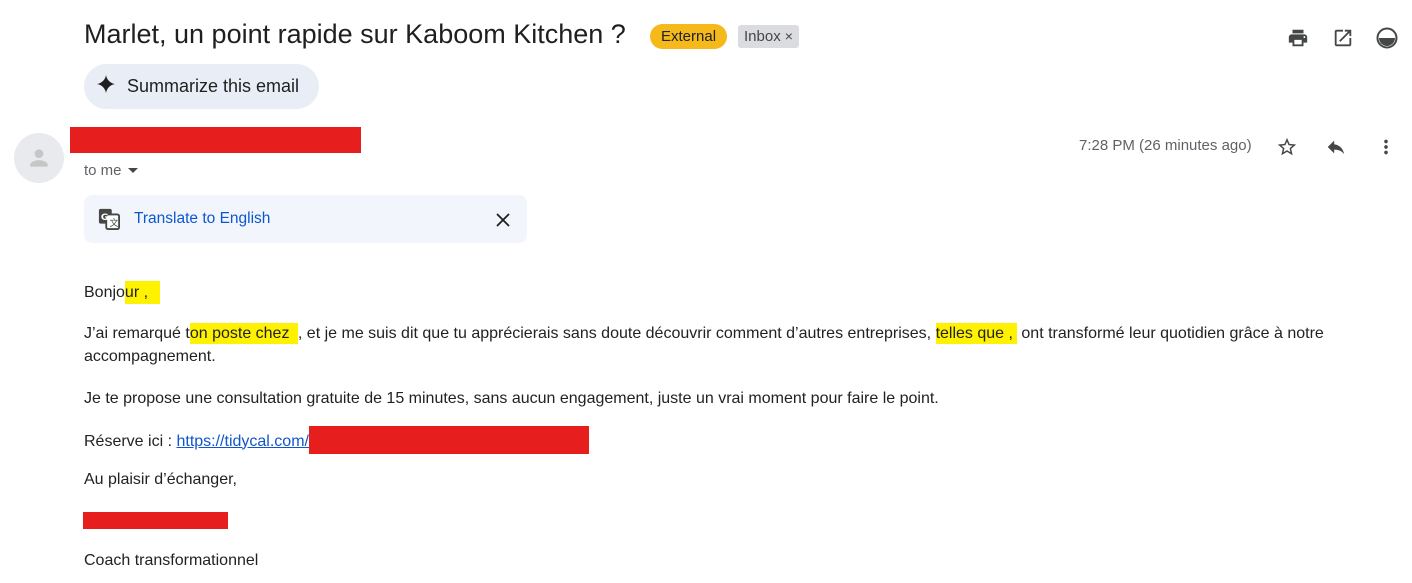  I want to click on translate-icon: G文, so click(109, 221).